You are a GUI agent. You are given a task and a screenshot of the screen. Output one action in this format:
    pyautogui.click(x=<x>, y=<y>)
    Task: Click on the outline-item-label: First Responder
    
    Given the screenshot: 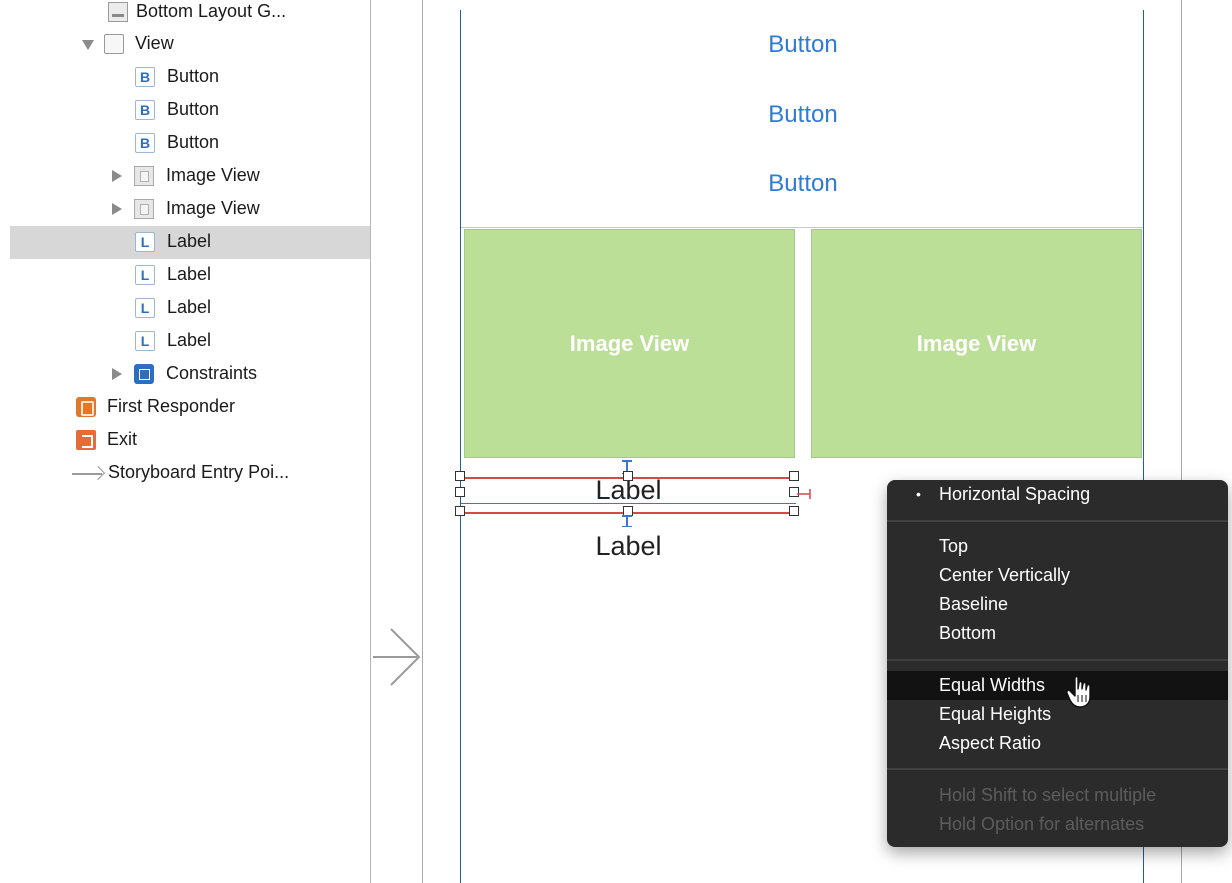 What is the action you would take?
    pyautogui.click(x=171, y=406)
    